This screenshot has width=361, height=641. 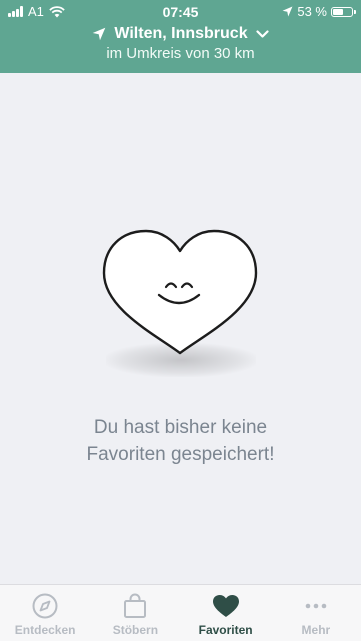 I want to click on compass-icon, so click(x=45, y=606).